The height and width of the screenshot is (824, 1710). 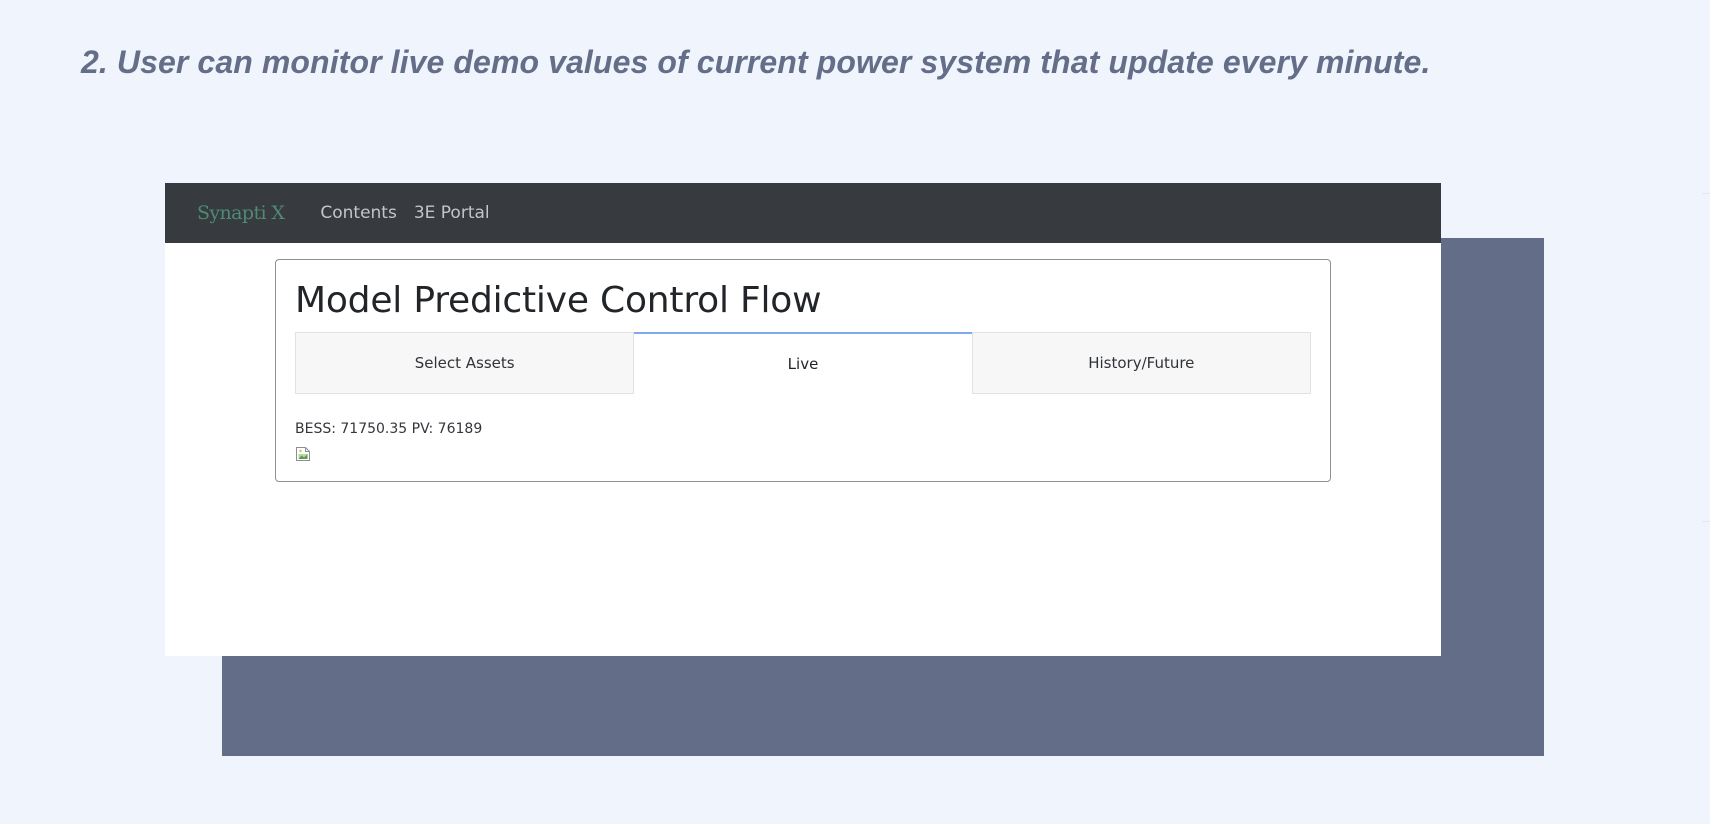 I want to click on top-navbar: Synapti X Contents 3E Portal, so click(x=803, y=213).